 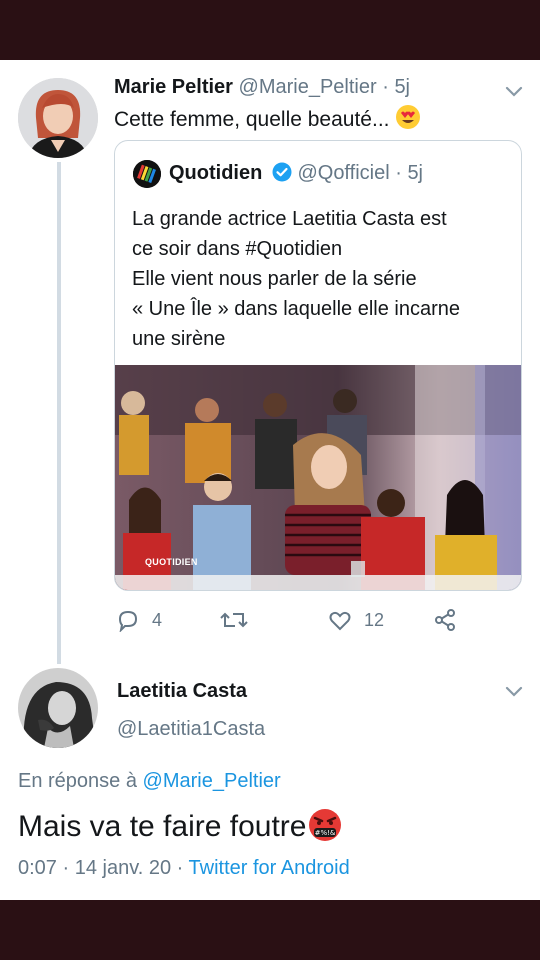 I want to click on tweet1-time: 5j, so click(x=402, y=87).